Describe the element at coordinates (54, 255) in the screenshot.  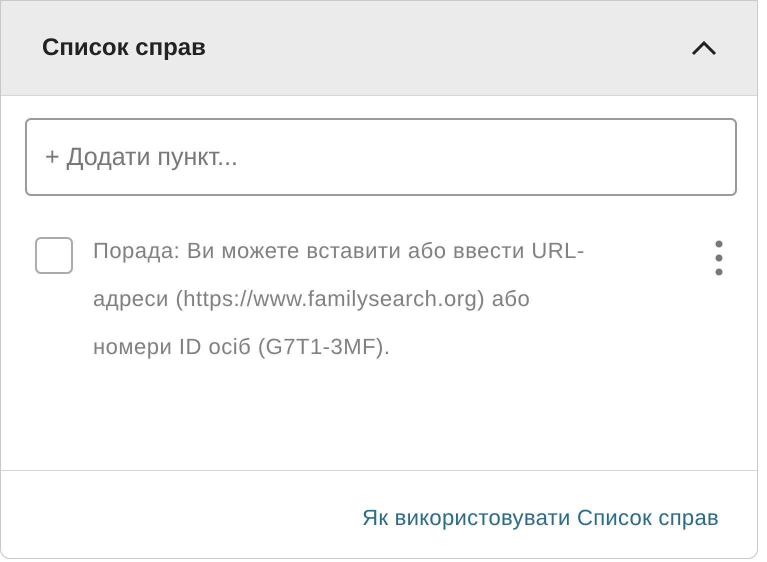
I see `checkbox` at that location.